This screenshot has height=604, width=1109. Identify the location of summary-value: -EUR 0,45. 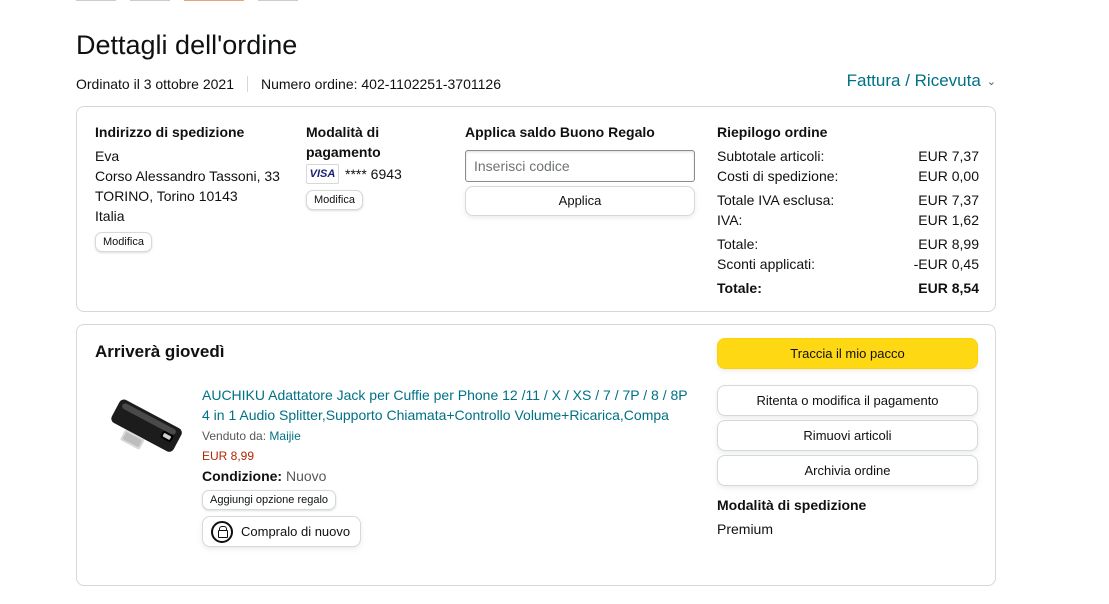
(946, 264).